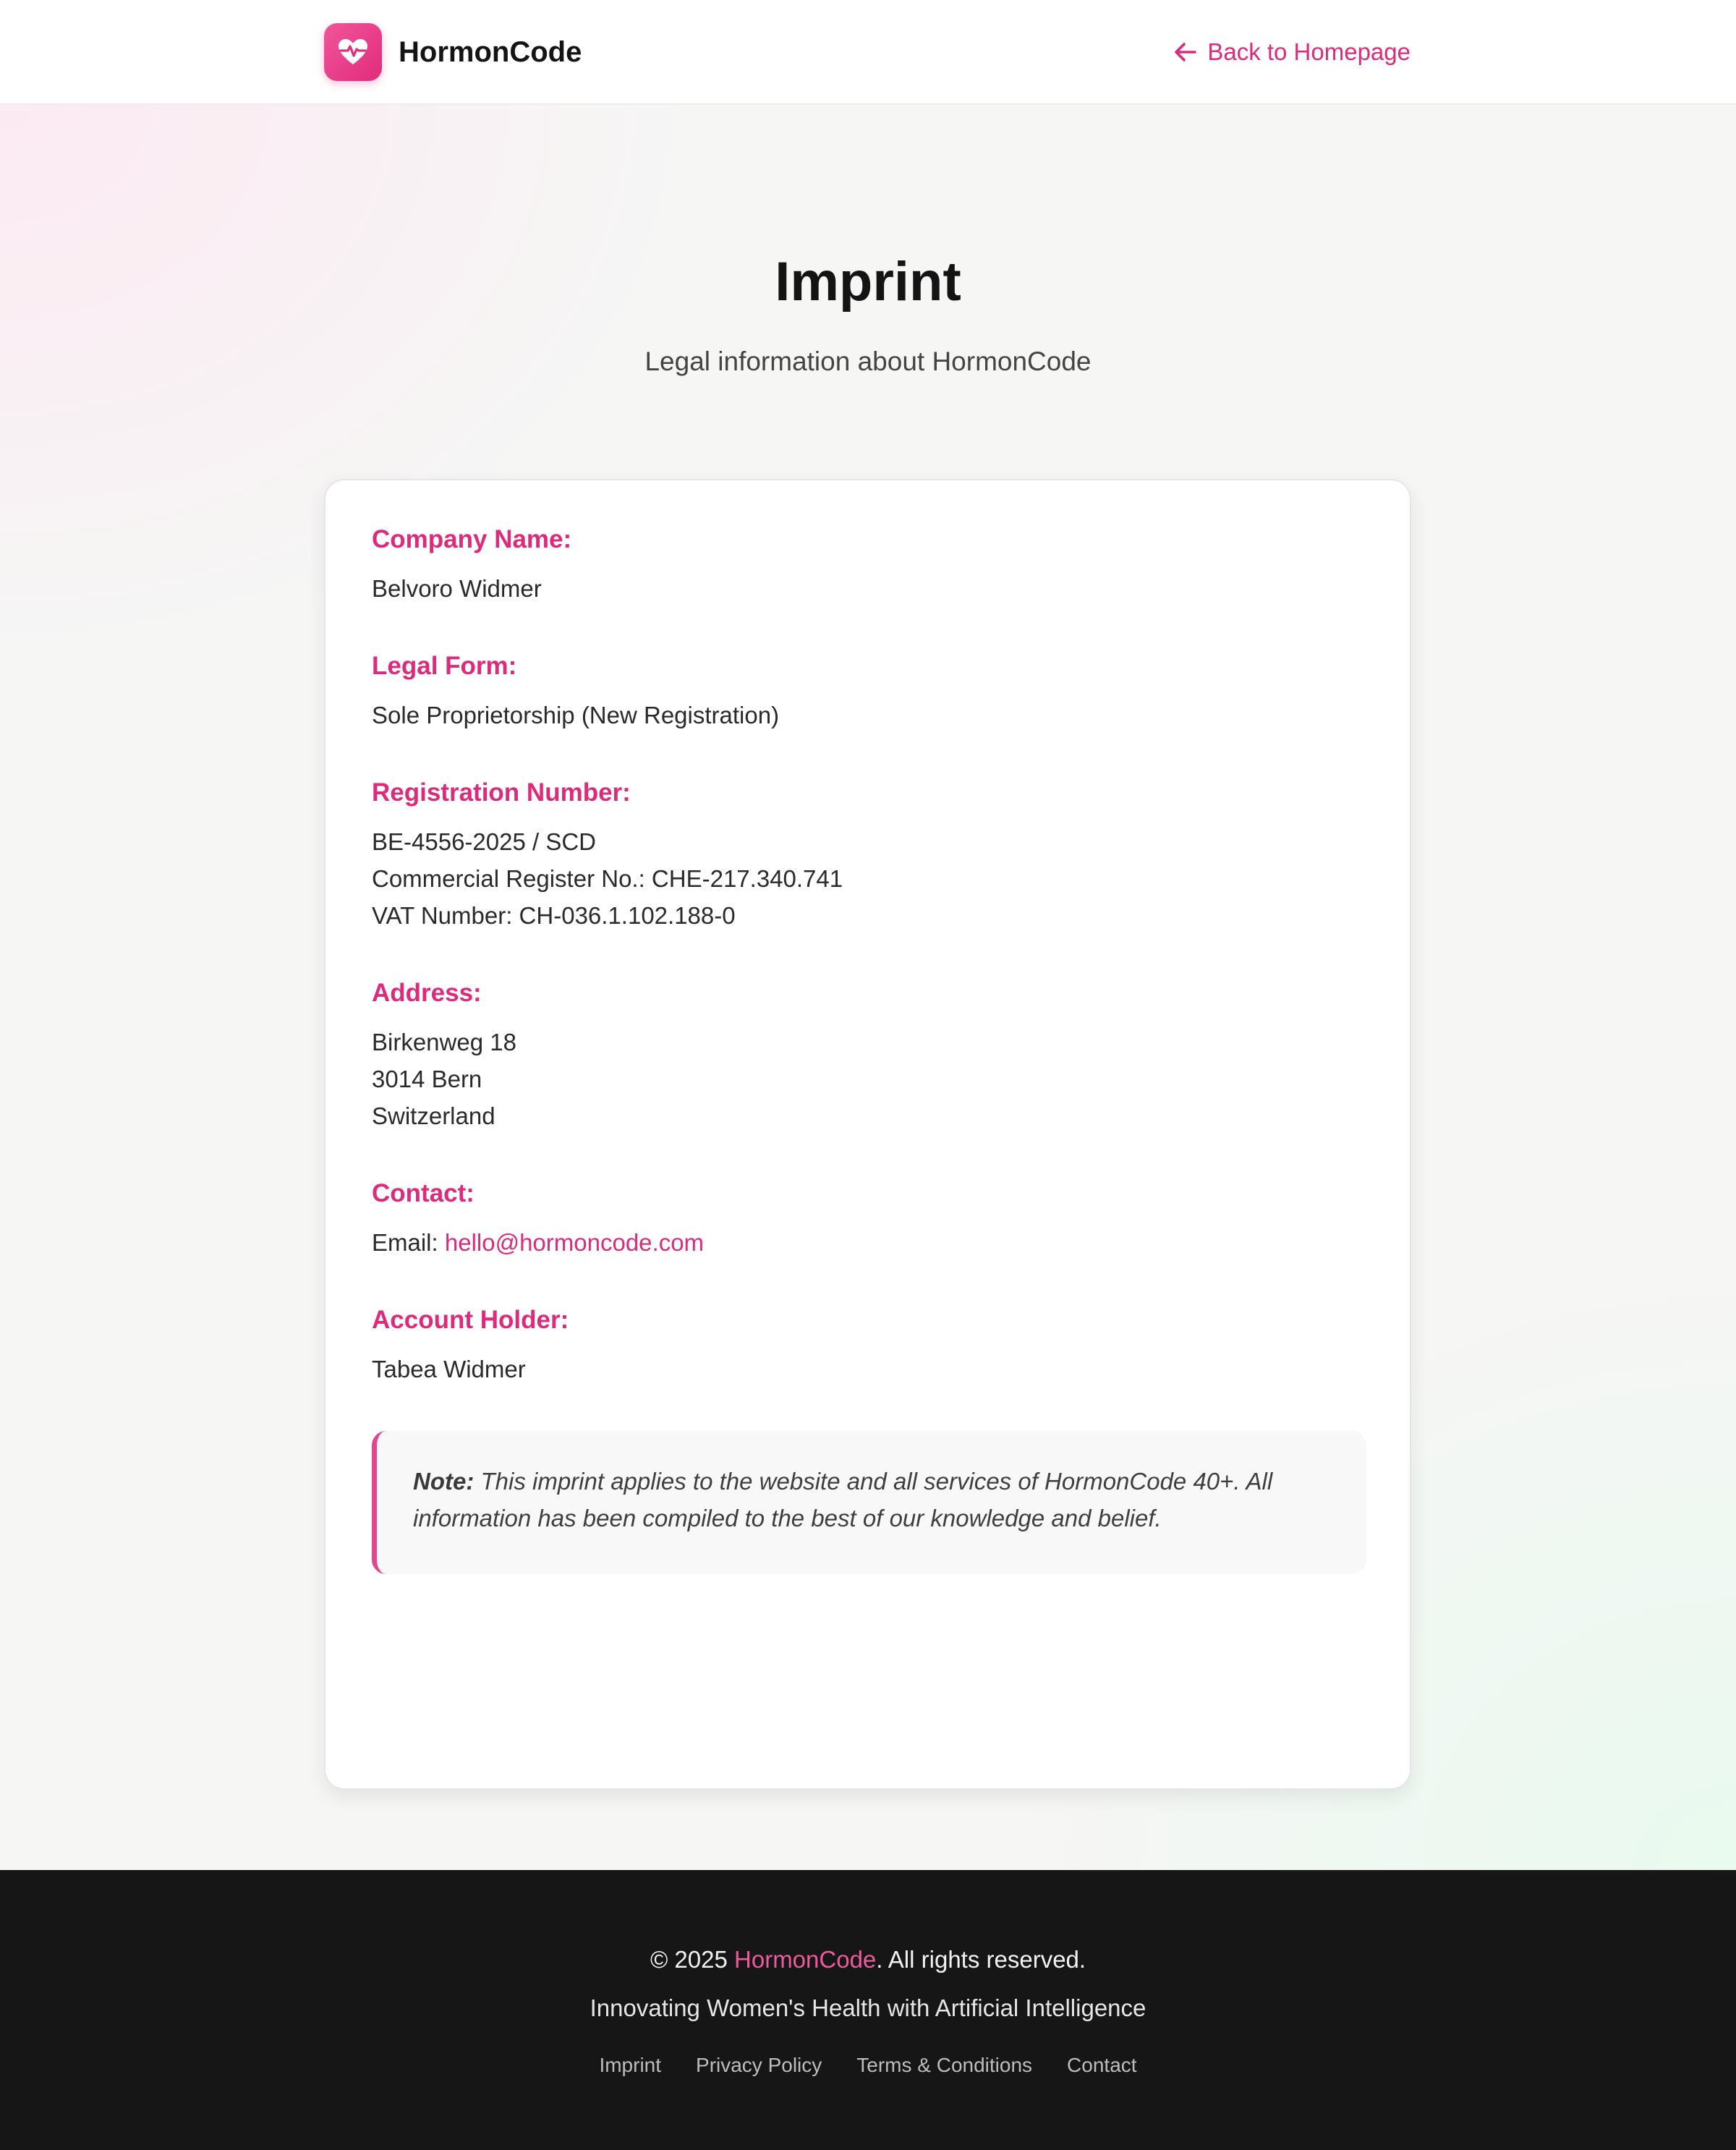 The width and height of the screenshot is (1736, 2150). Describe the element at coordinates (409, 1242) in the screenshot. I see `email-label: Email:` at that location.